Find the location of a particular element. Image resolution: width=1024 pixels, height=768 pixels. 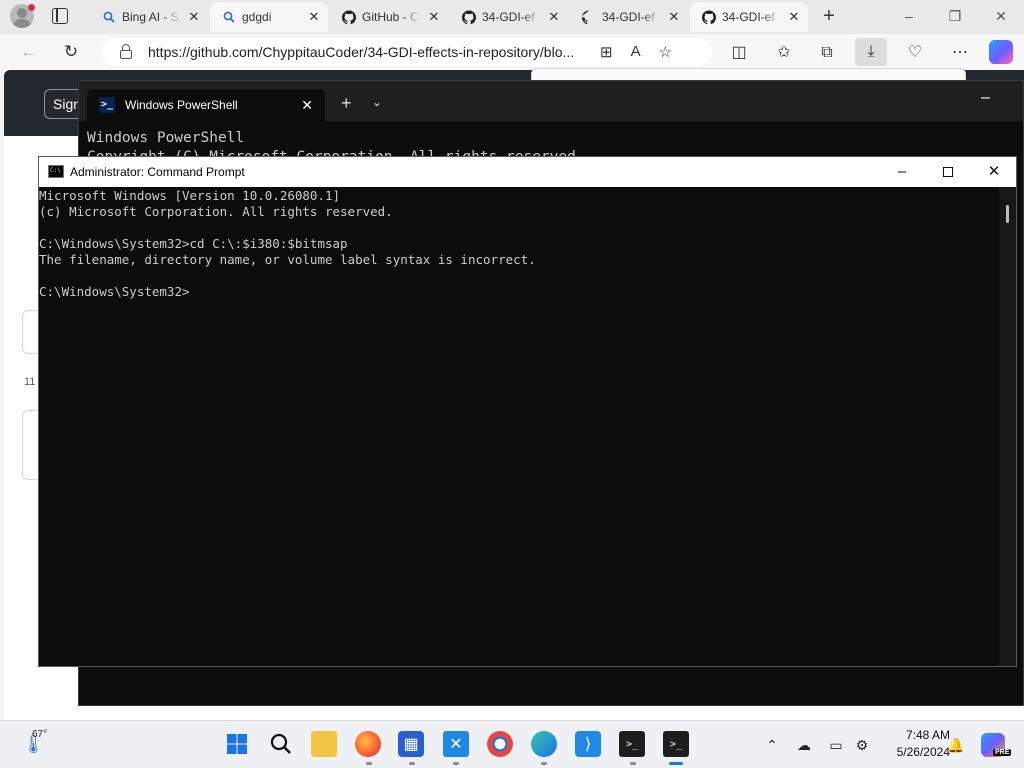

cmd-prompt-line: C:\Windows\System32> is located at coordinates (114, 291).